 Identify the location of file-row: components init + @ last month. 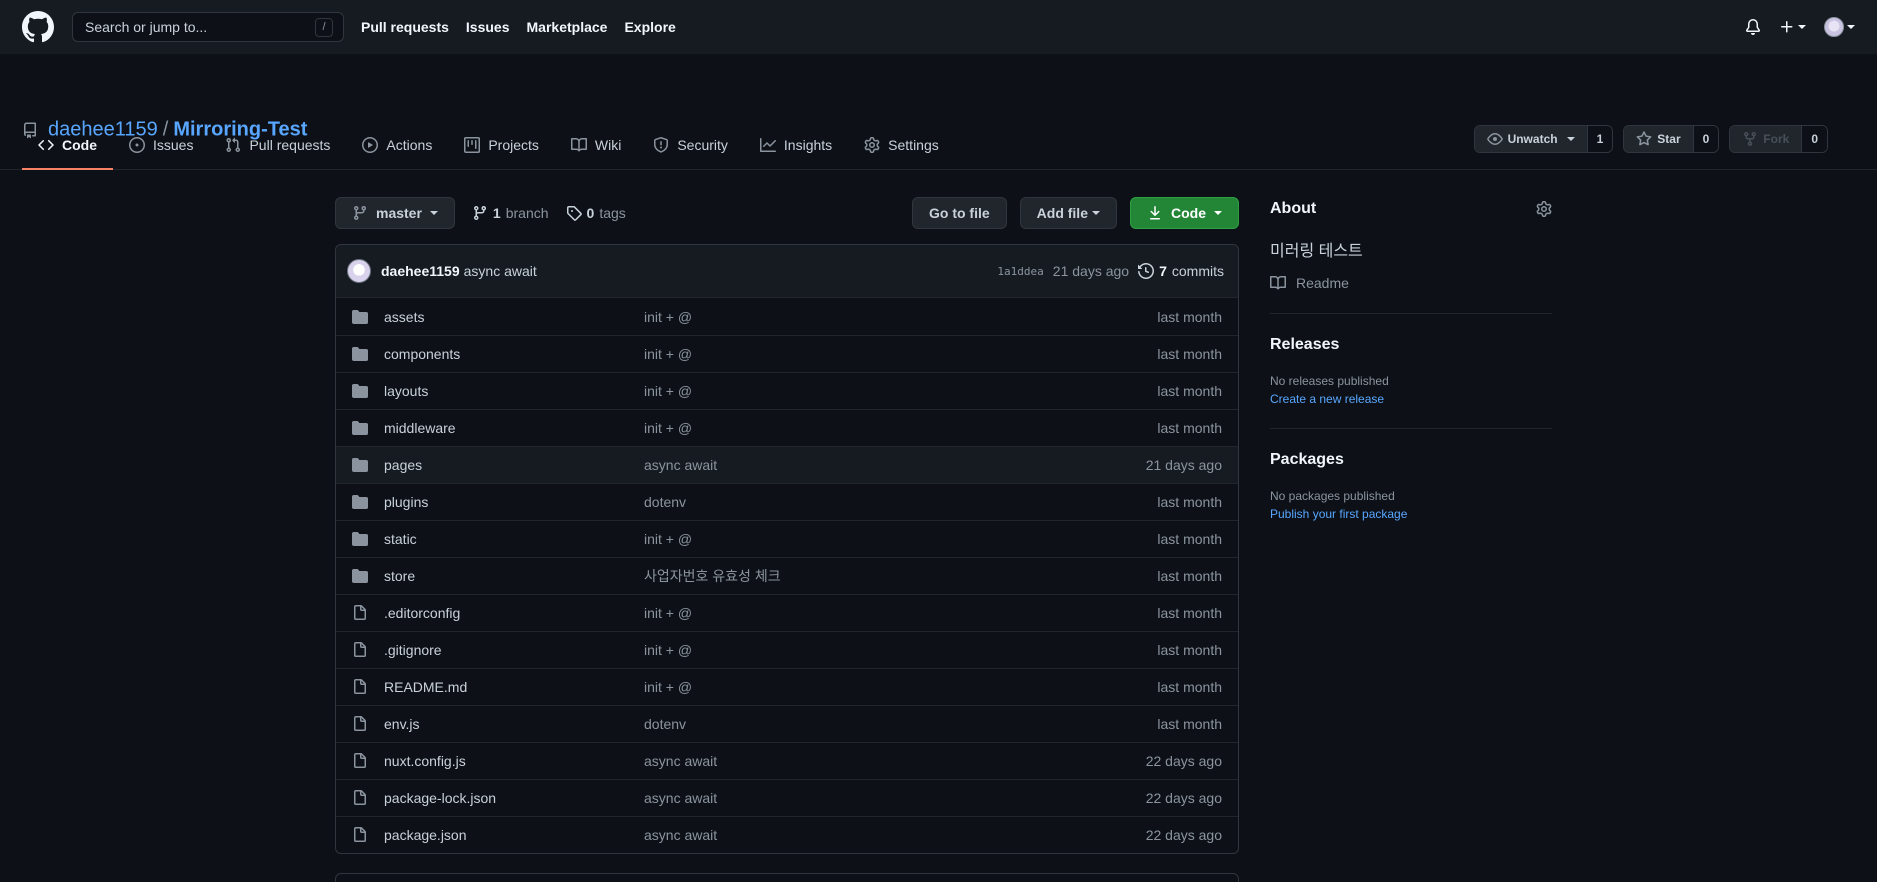
(787, 353).